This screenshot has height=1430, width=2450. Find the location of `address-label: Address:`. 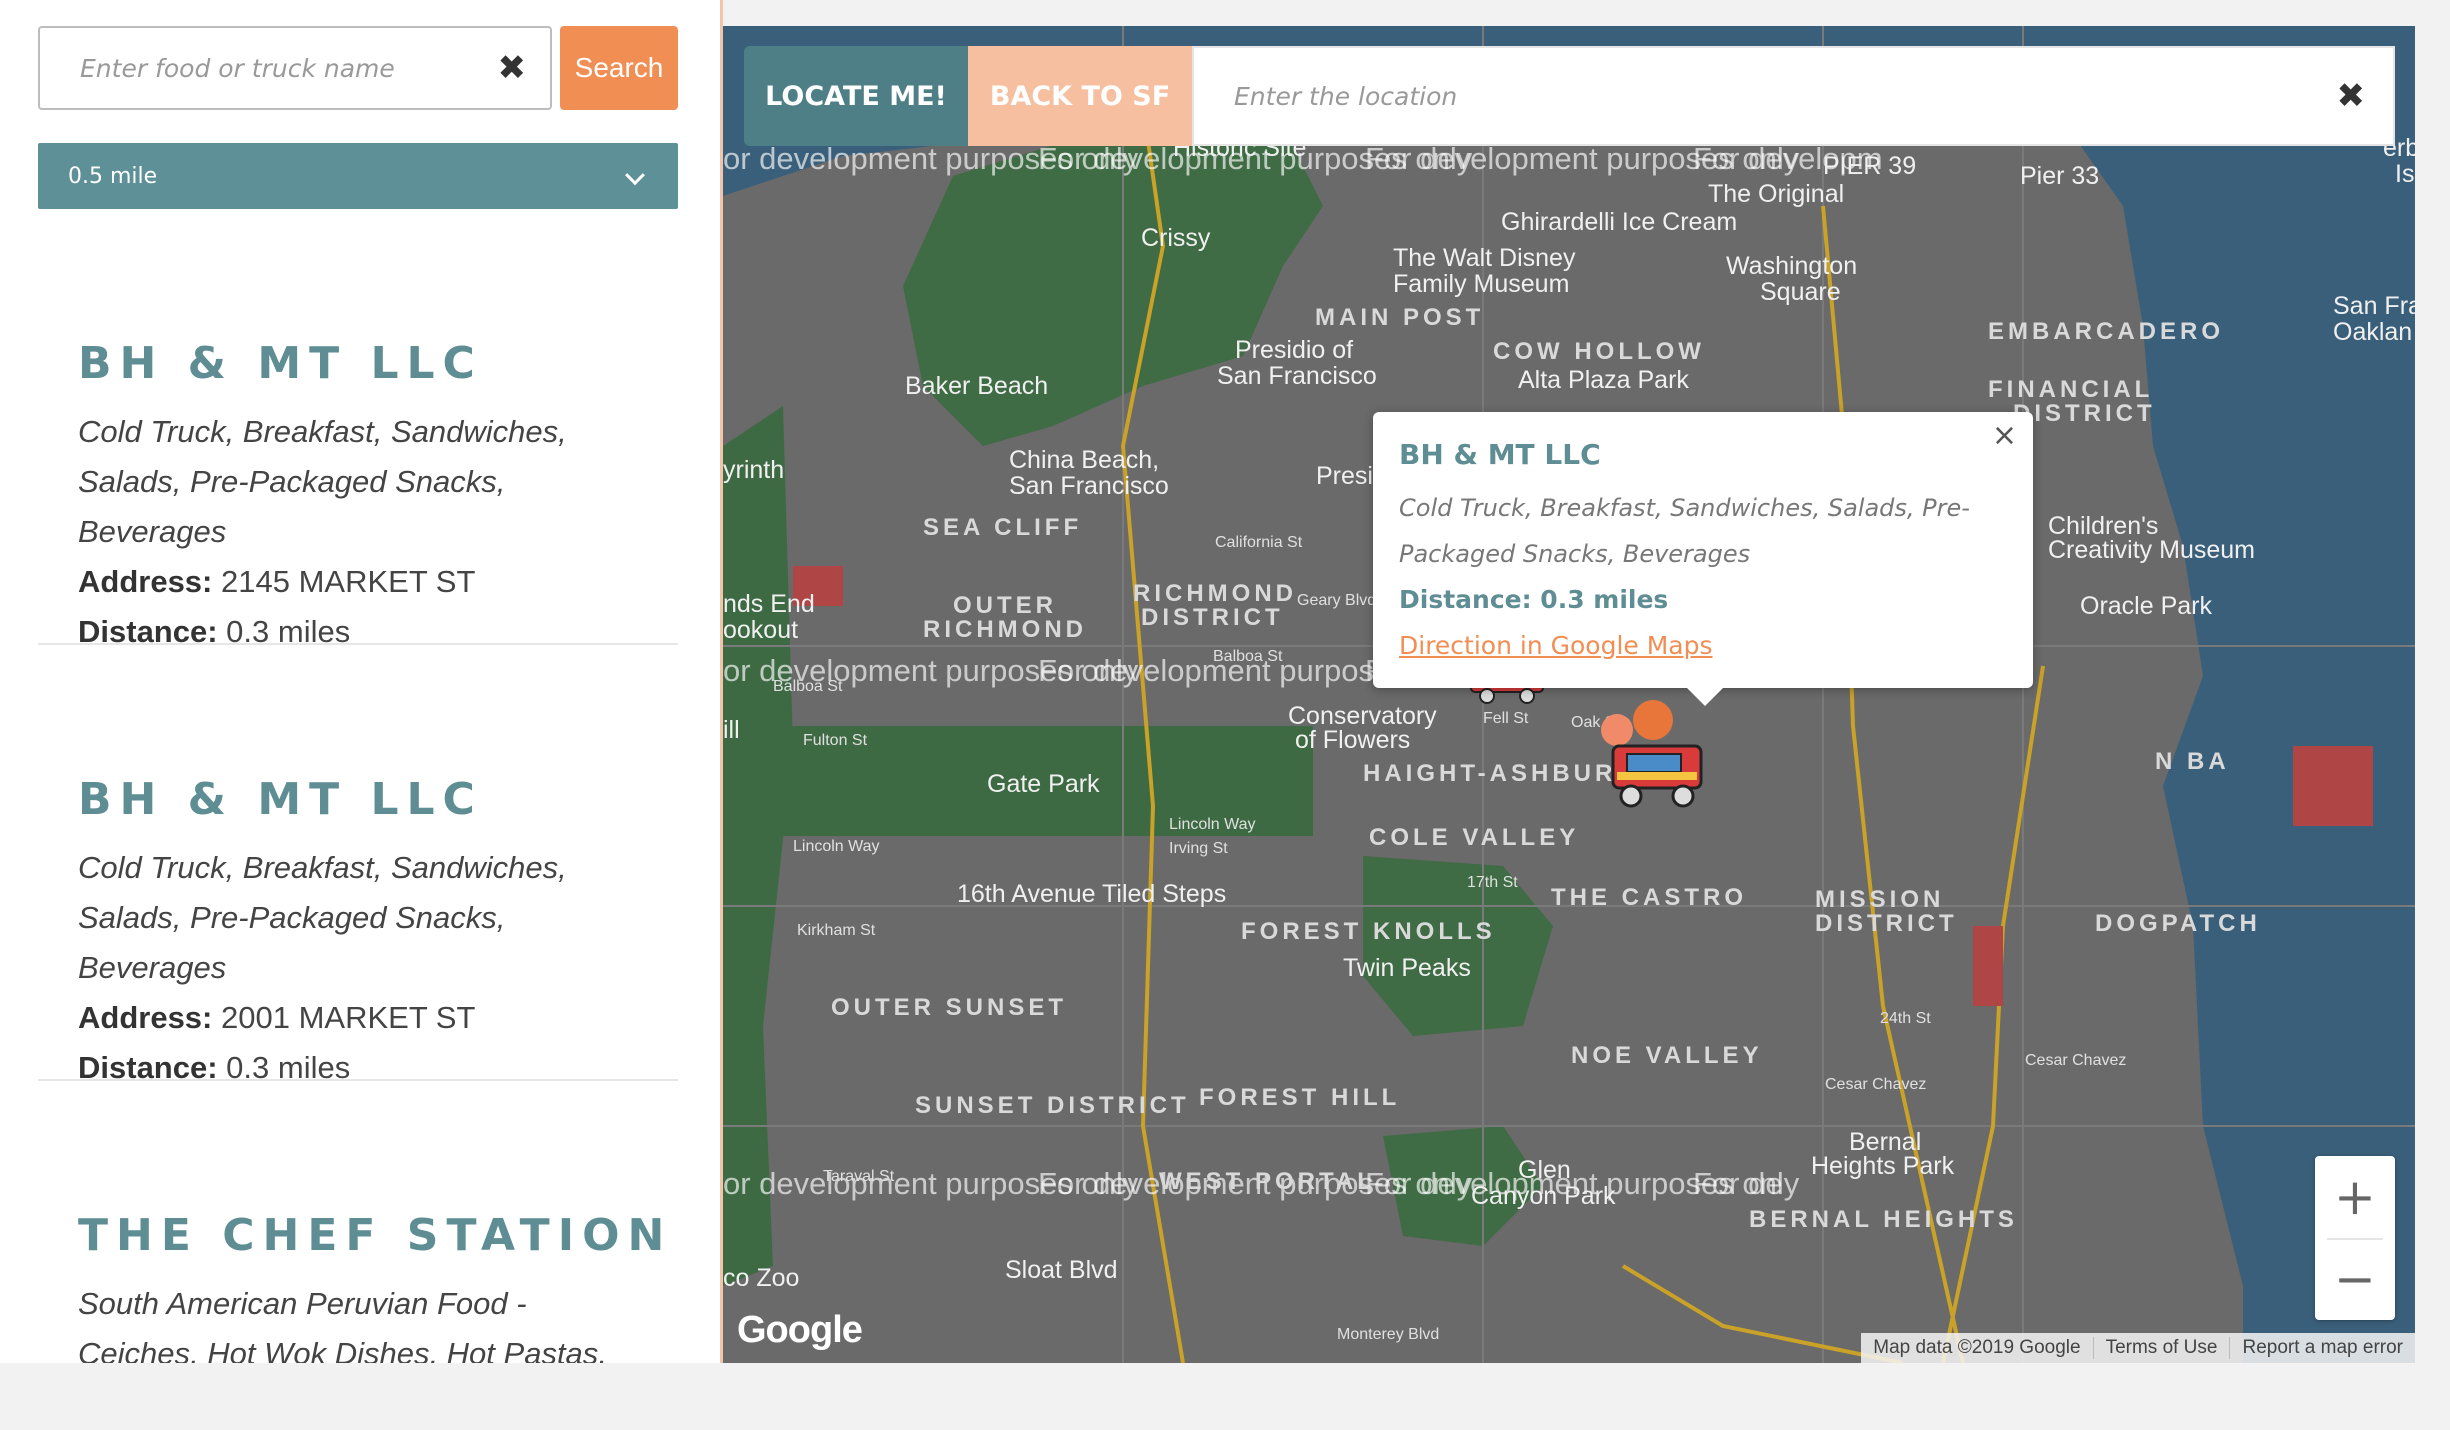

address-label: Address: is located at coordinates (145, 1017).